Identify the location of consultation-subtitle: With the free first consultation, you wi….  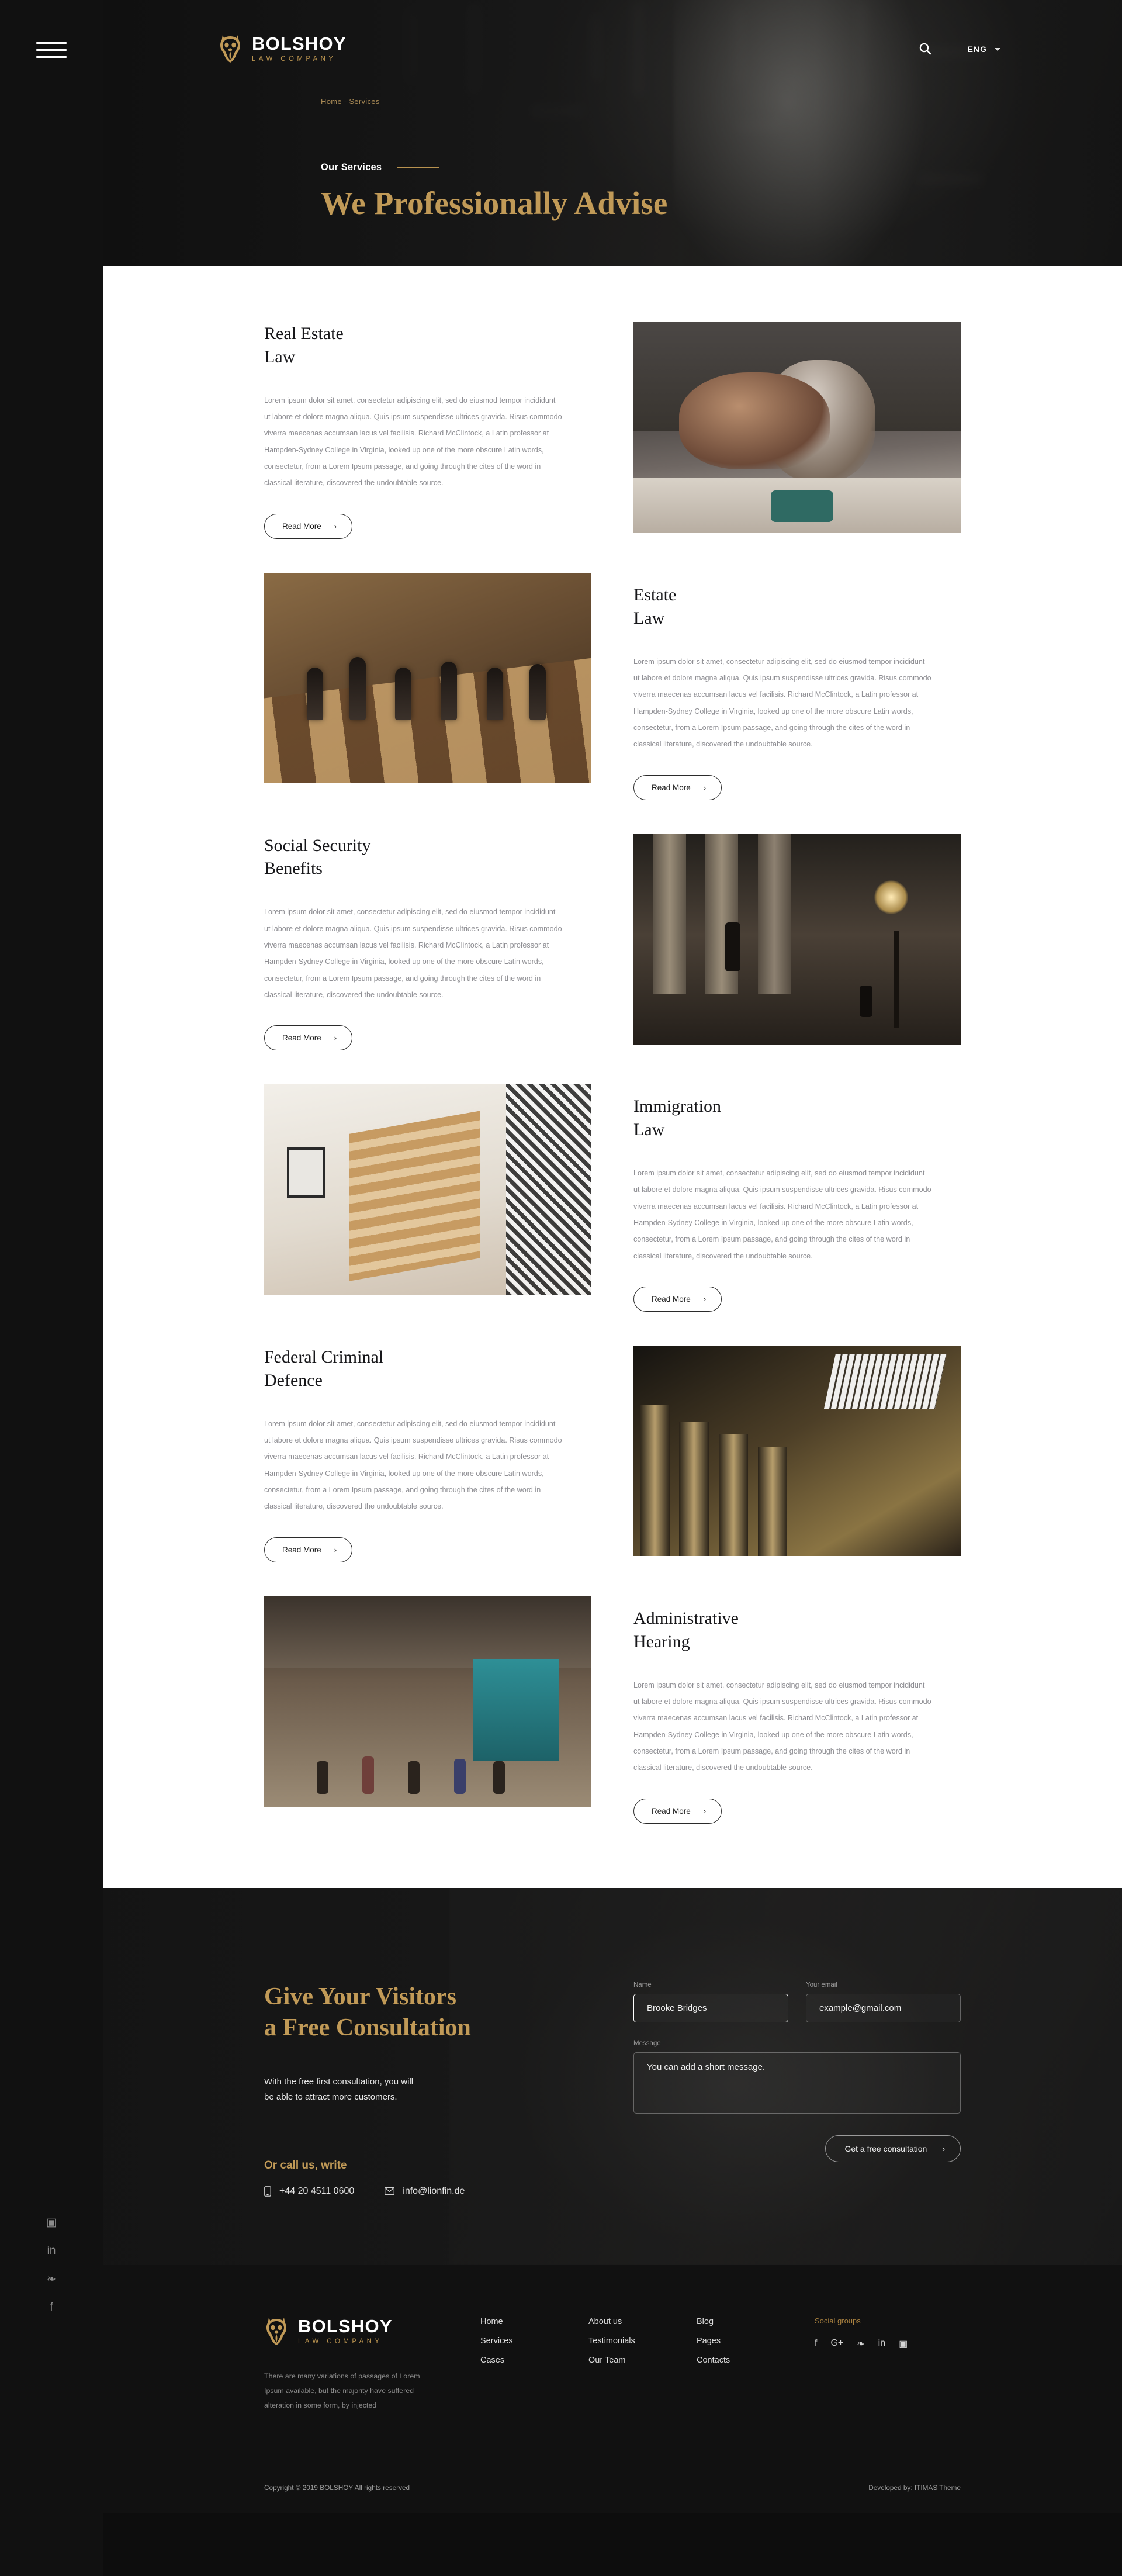
(427, 2089).